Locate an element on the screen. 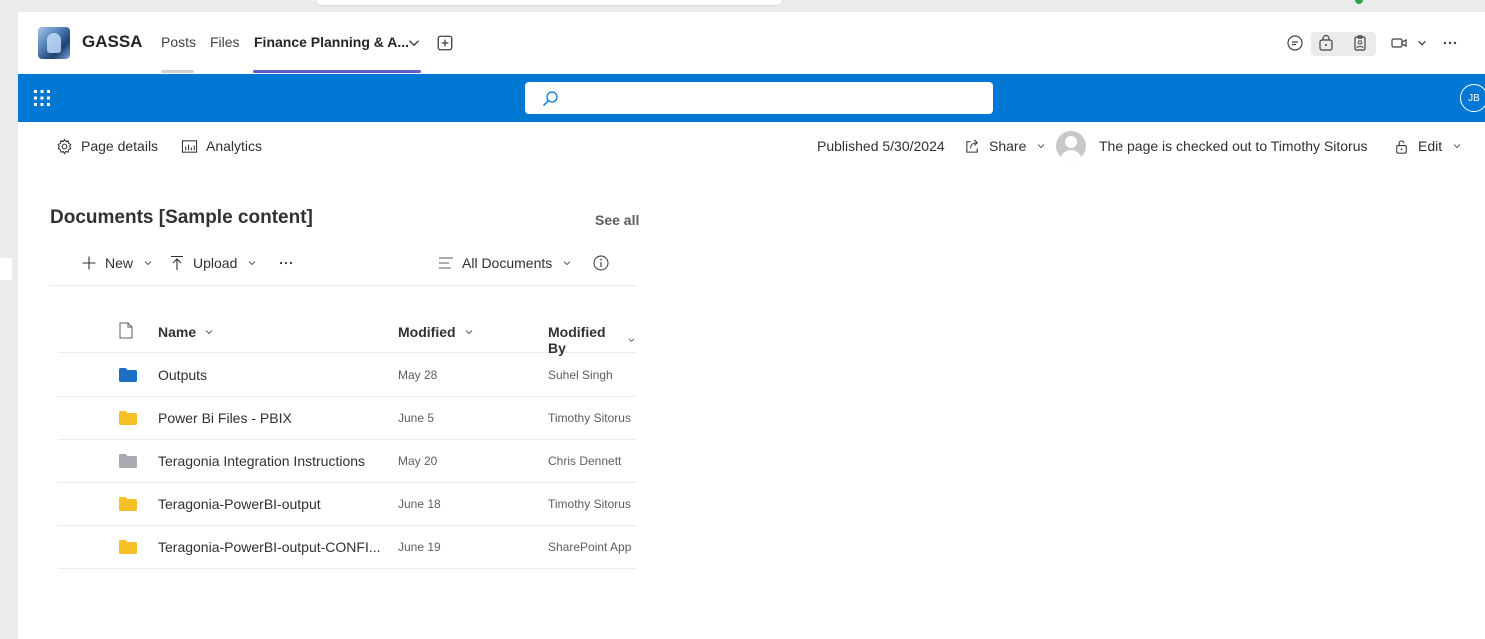 The height and width of the screenshot is (639, 1485). edit-button: Edit is located at coordinates (1427, 146).